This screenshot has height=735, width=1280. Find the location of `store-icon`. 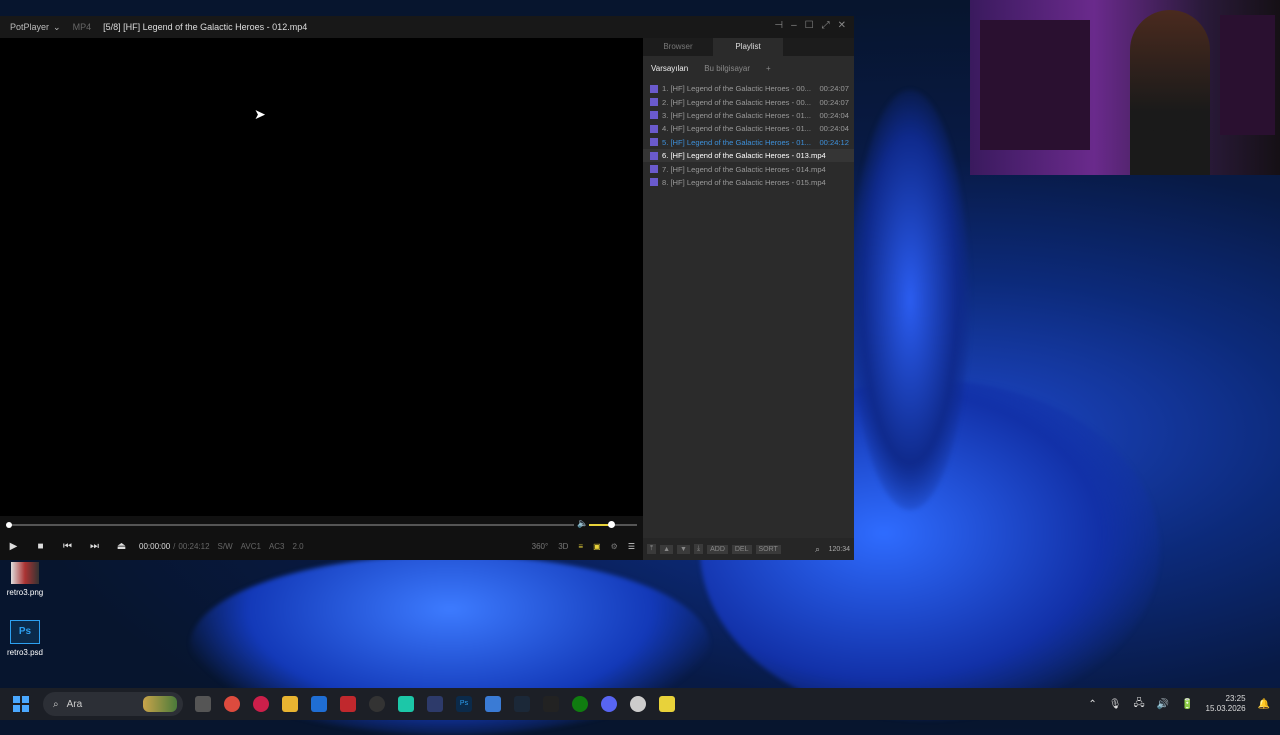

store-icon is located at coordinates (319, 704).